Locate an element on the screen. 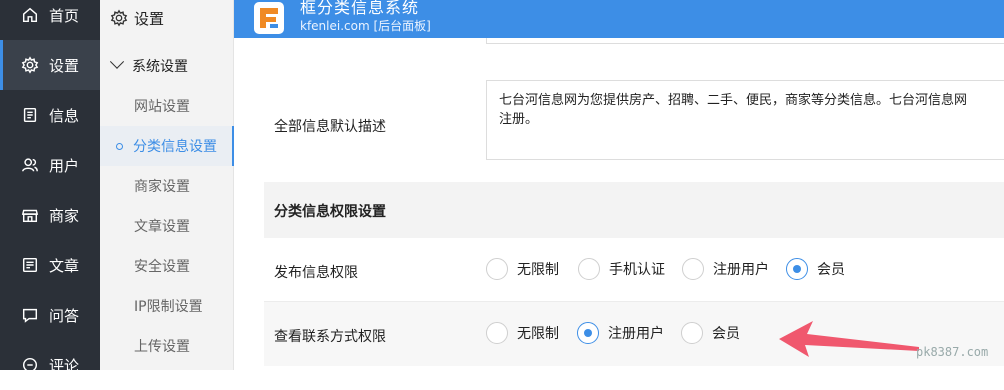 This screenshot has width=1004, height=390. nav-item-label: 文章 is located at coordinates (64, 265).